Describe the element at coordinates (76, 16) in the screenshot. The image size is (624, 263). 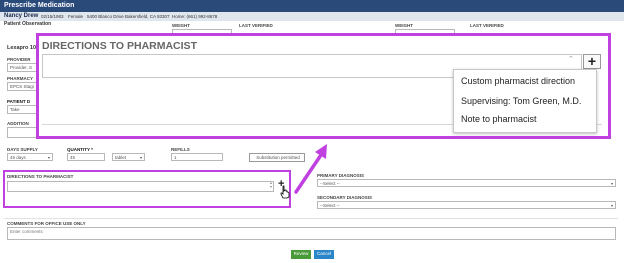
I see `patient-gender: Female` at that location.